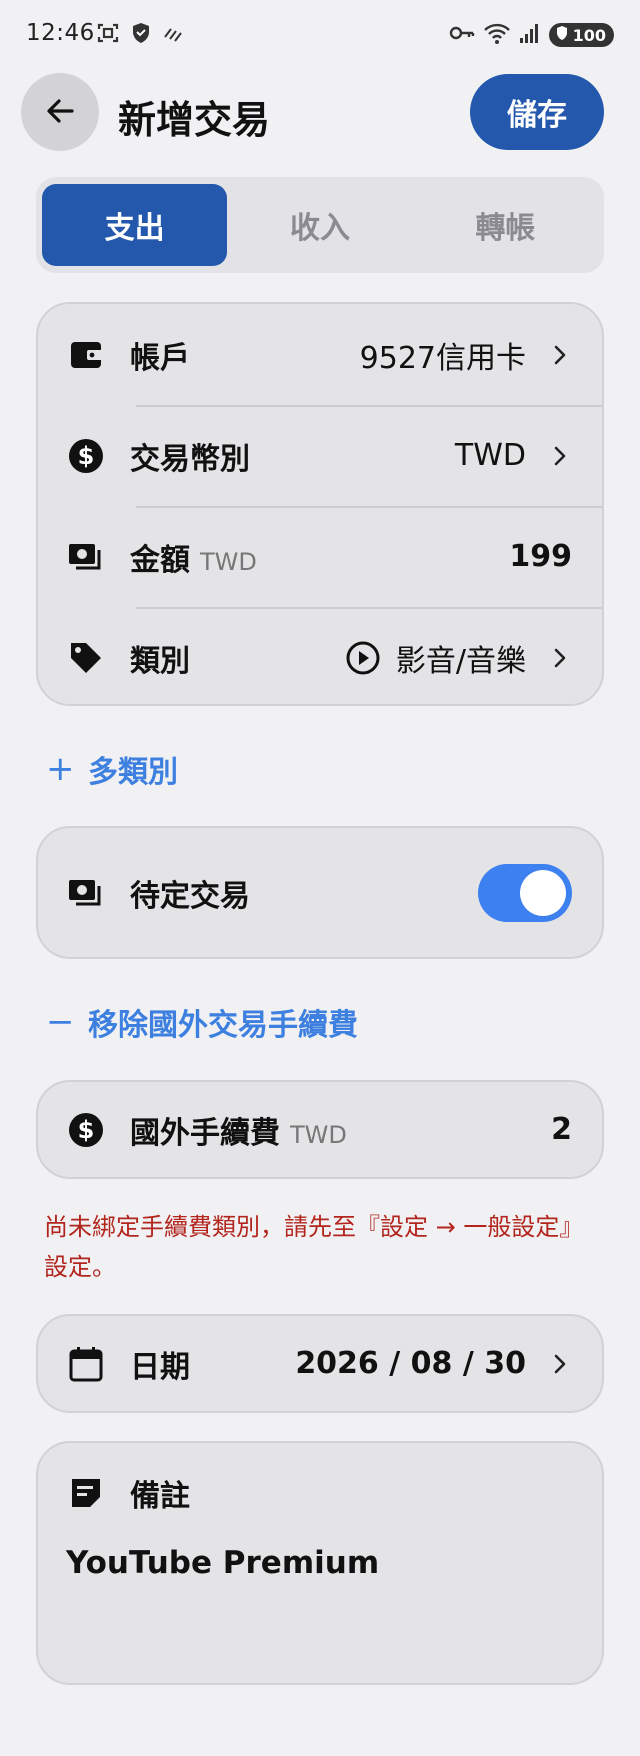  Describe the element at coordinates (160, 1367) in the screenshot. I see `date-label: 日期` at that location.